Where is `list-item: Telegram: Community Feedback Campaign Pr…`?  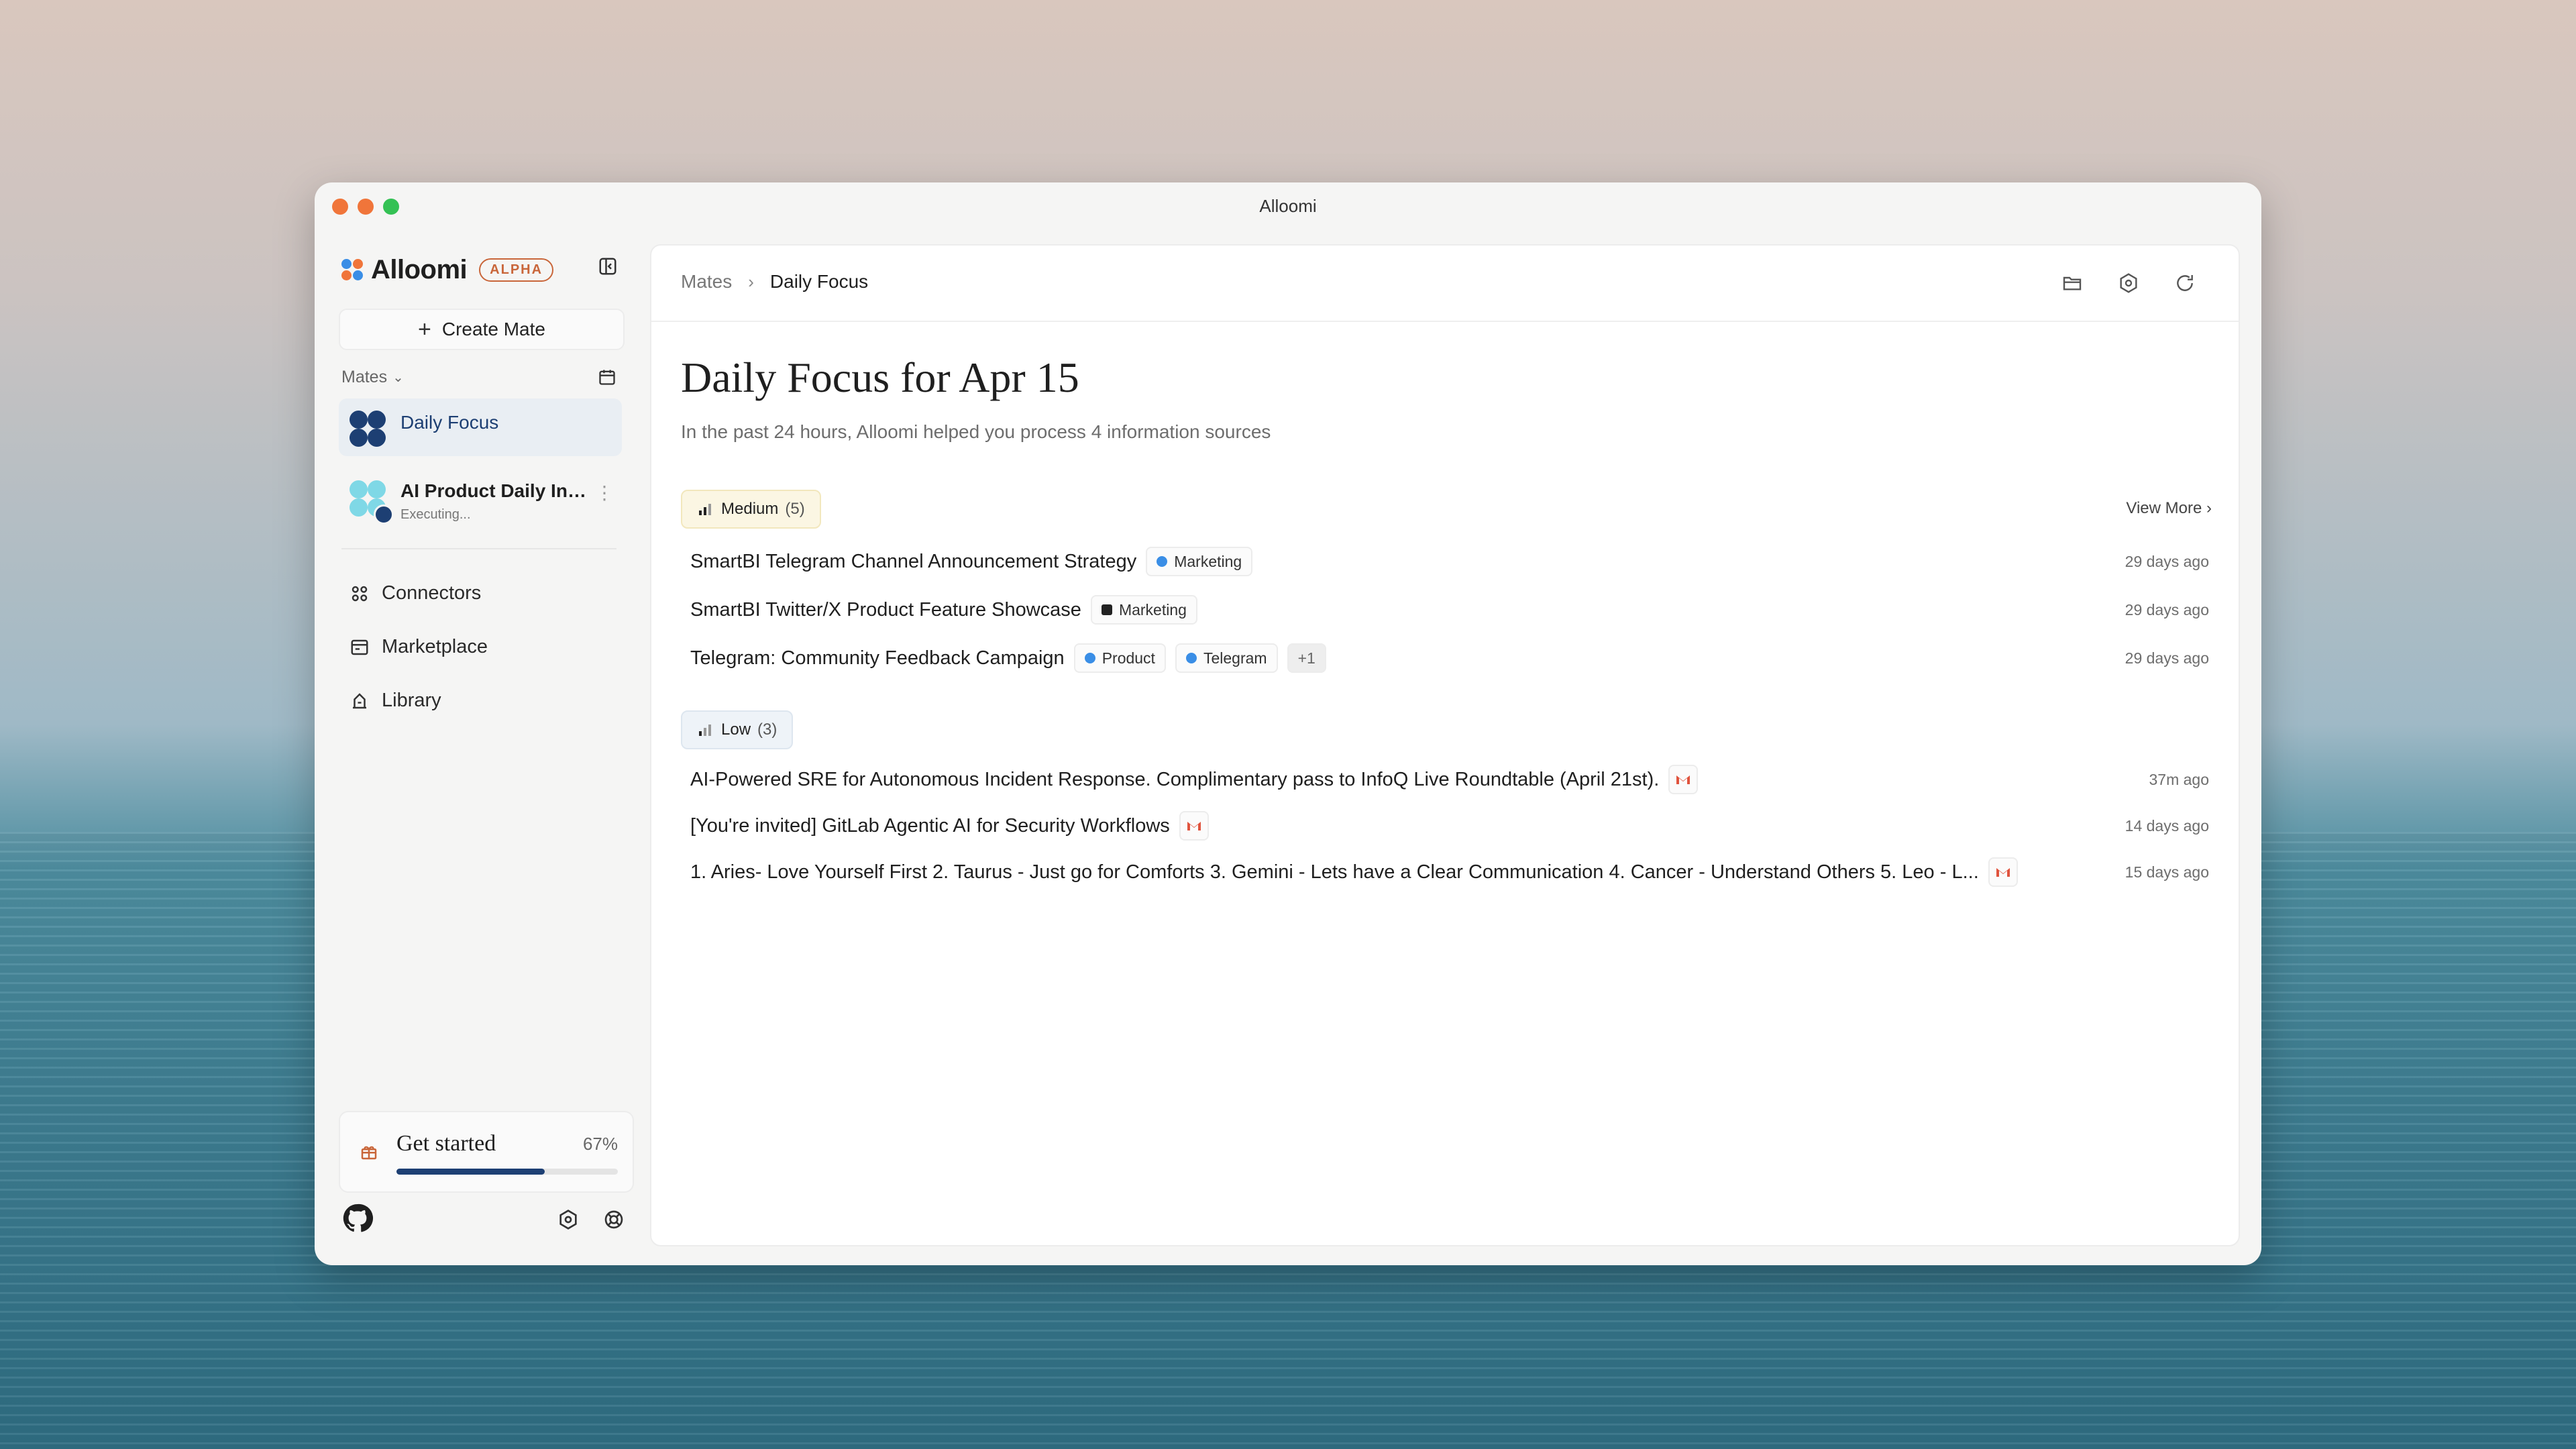
list-item: Telegram: Community Feedback Campaign Pr… is located at coordinates (1449, 658).